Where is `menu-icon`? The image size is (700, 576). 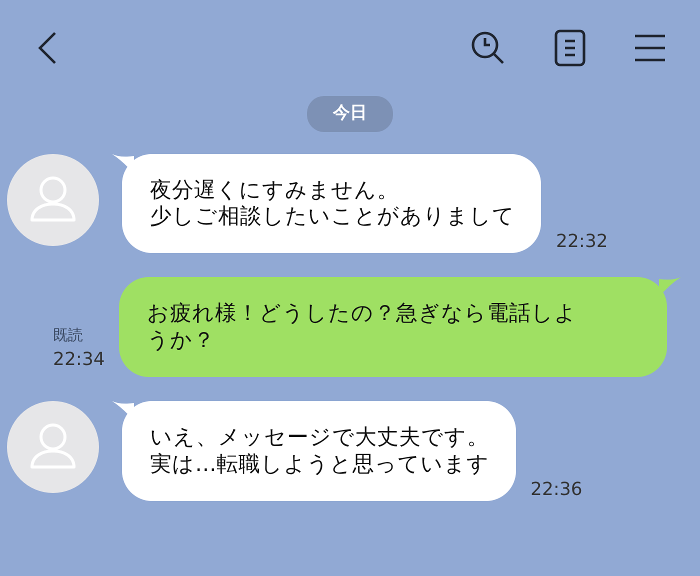
menu-icon is located at coordinates (650, 48).